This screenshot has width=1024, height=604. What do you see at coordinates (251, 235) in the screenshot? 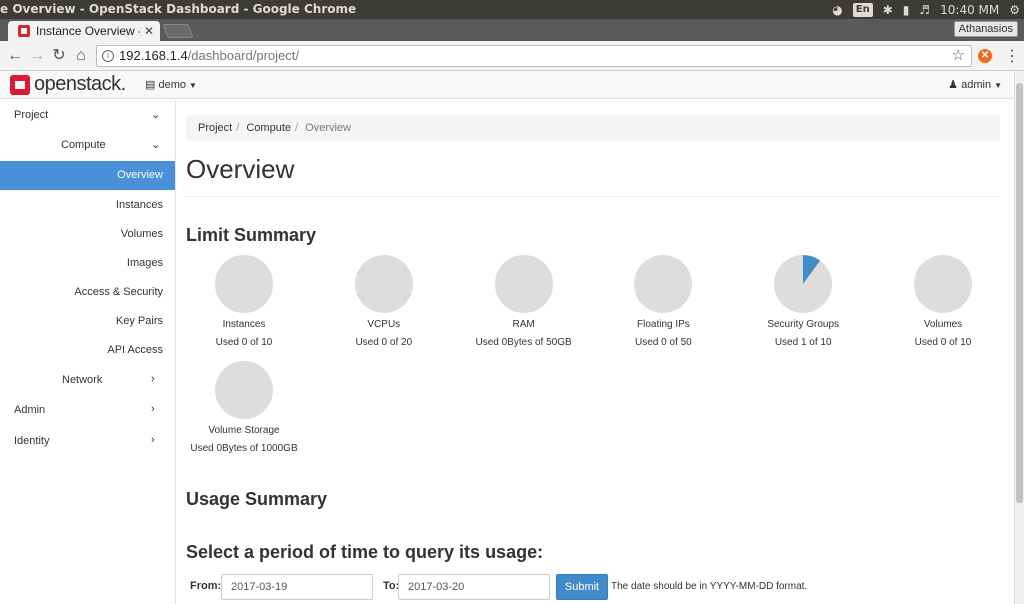
I see `limit-summary-title: Limit Summary` at bounding box center [251, 235].